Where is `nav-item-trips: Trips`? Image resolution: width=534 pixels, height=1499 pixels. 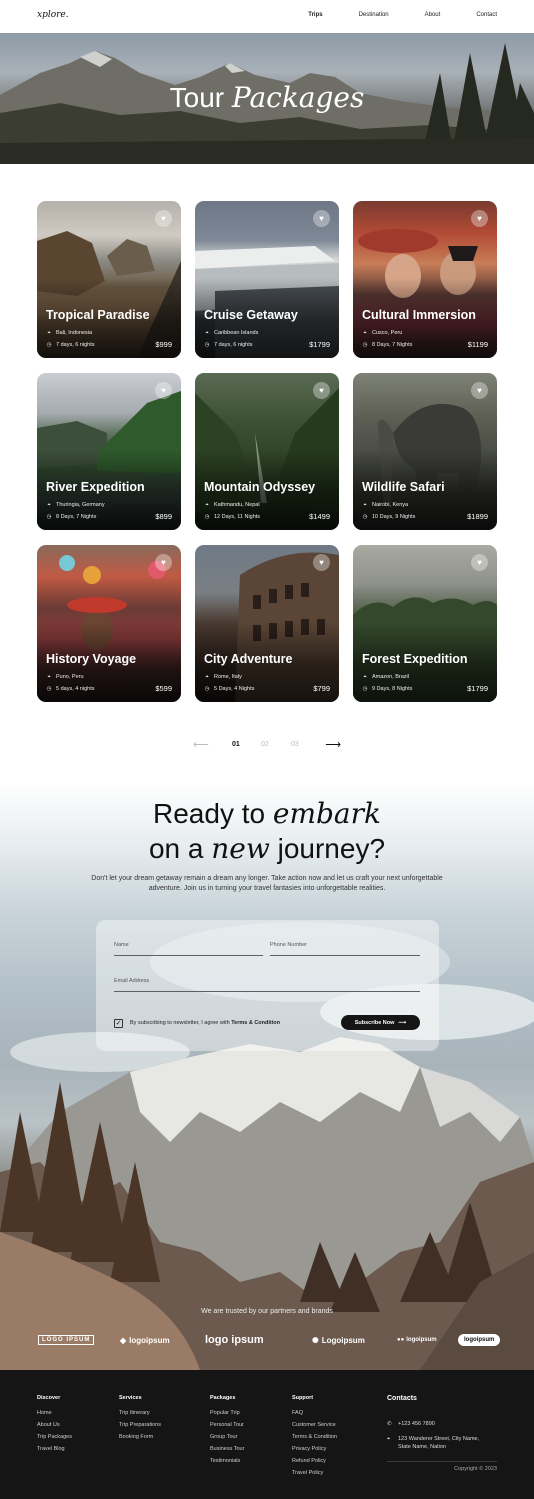
nav-item-trips: Trips is located at coordinates (315, 15).